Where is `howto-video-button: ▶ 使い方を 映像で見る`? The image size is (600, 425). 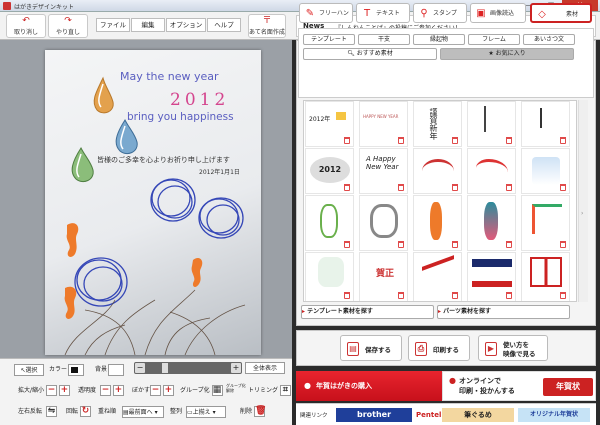
howto-video-button: ▶ 使い方を 映像で見る is located at coordinates (513, 348).